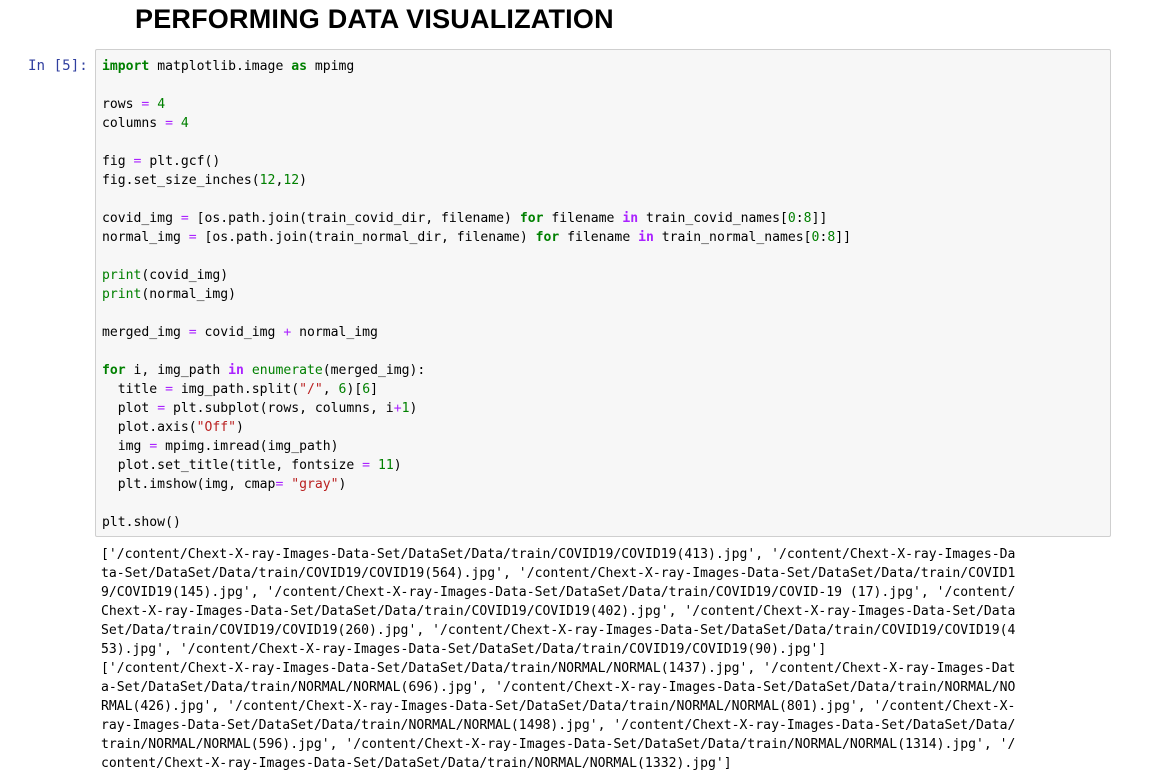  I want to click on code-token: plot.axis(, so click(149, 427).